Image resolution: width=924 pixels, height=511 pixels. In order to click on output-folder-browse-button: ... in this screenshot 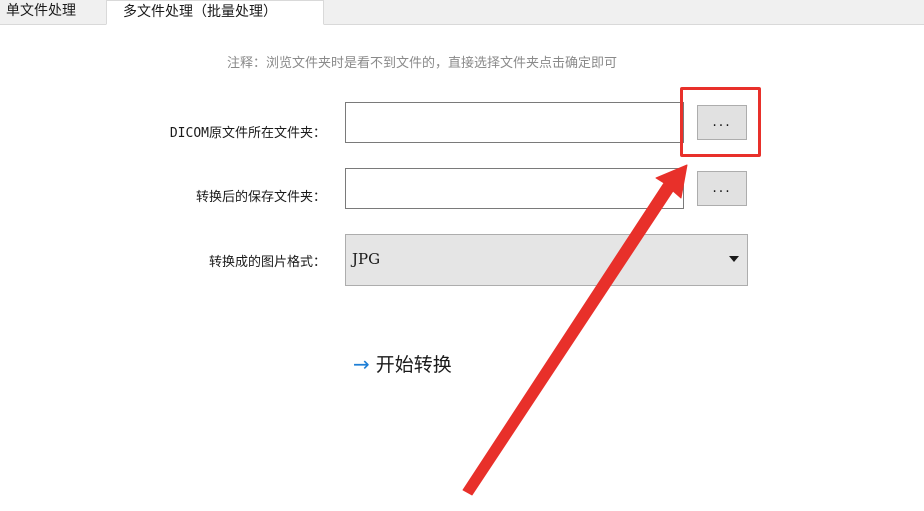, I will do `click(722, 188)`.